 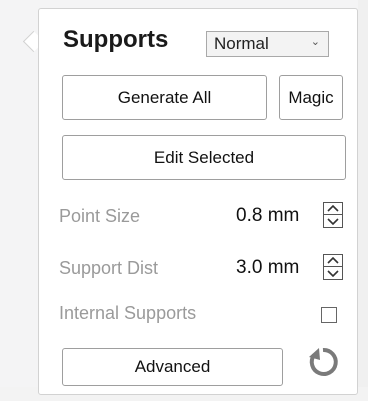 What do you see at coordinates (204, 157) in the screenshot?
I see `edit-selected-button: Edit Selected` at bounding box center [204, 157].